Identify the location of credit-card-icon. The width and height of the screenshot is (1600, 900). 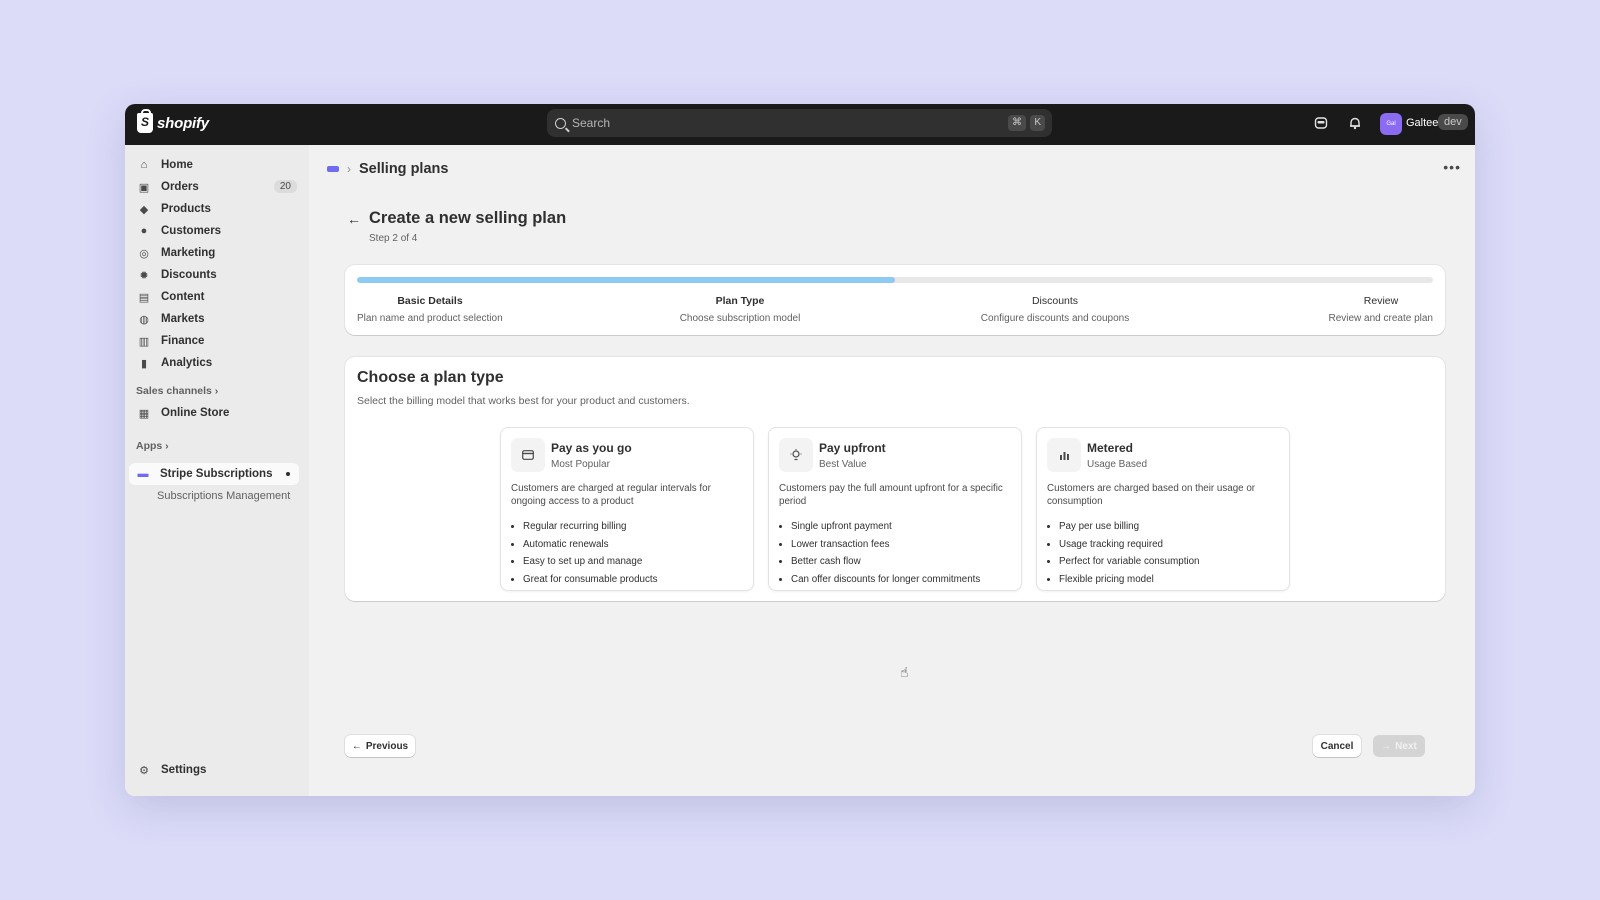
(528, 455).